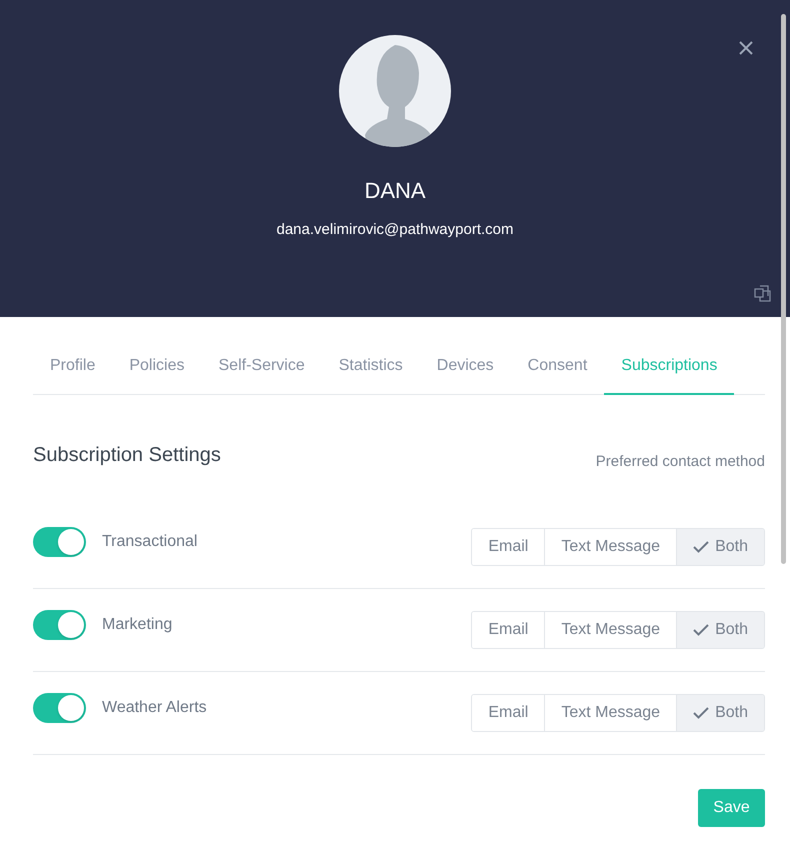  What do you see at coordinates (262, 373) in the screenshot?
I see `tab: Self-Service` at bounding box center [262, 373].